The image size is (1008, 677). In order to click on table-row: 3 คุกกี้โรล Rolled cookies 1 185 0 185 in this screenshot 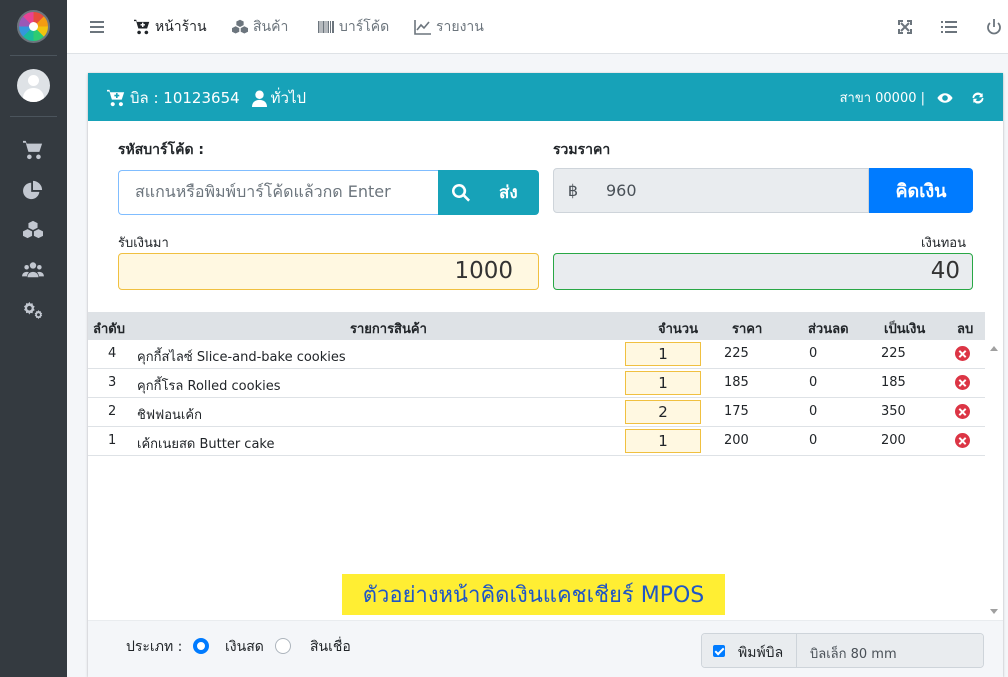, I will do `click(536, 383)`.